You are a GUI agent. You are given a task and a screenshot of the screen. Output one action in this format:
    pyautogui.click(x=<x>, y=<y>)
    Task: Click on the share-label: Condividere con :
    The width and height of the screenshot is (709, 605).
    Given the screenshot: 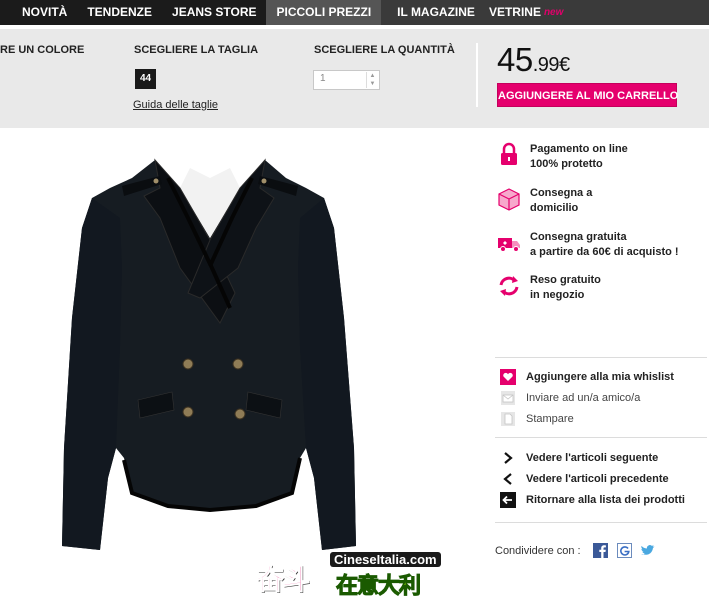 What is the action you would take?
    pyautogui.click(x=538, y=550)
    